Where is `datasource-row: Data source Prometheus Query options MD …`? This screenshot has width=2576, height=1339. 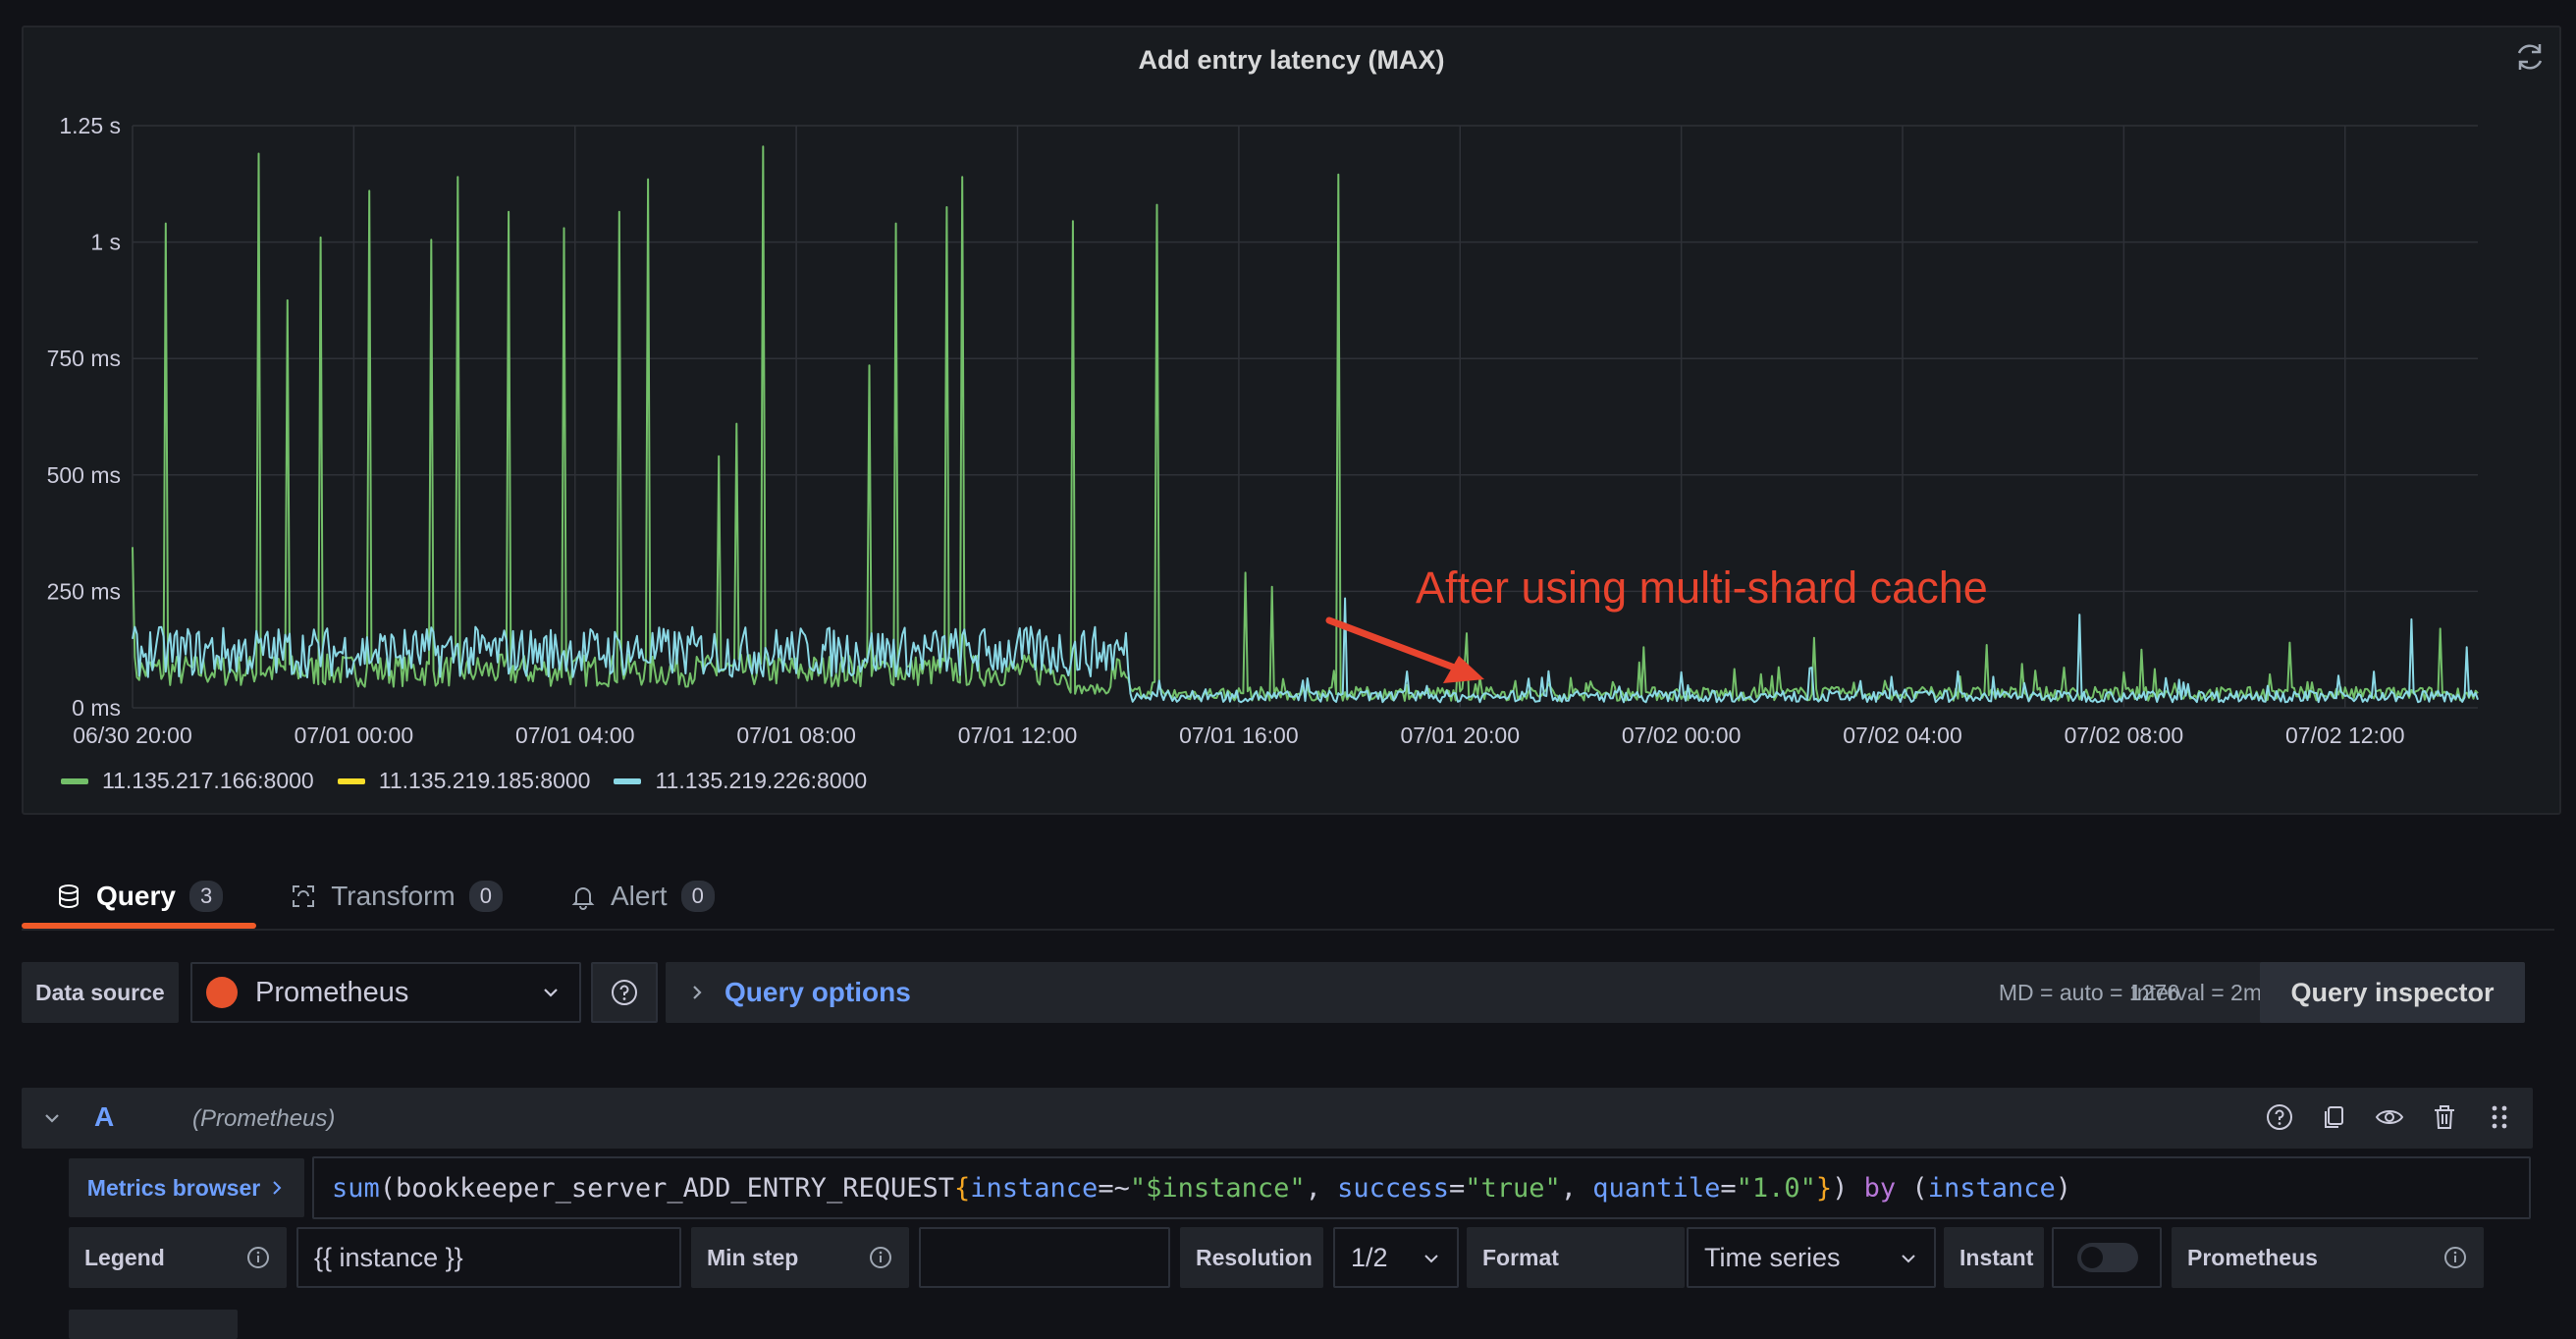
datasource-row: Data source Prometheus Query options MD … is located at coordinates (1281, 992).